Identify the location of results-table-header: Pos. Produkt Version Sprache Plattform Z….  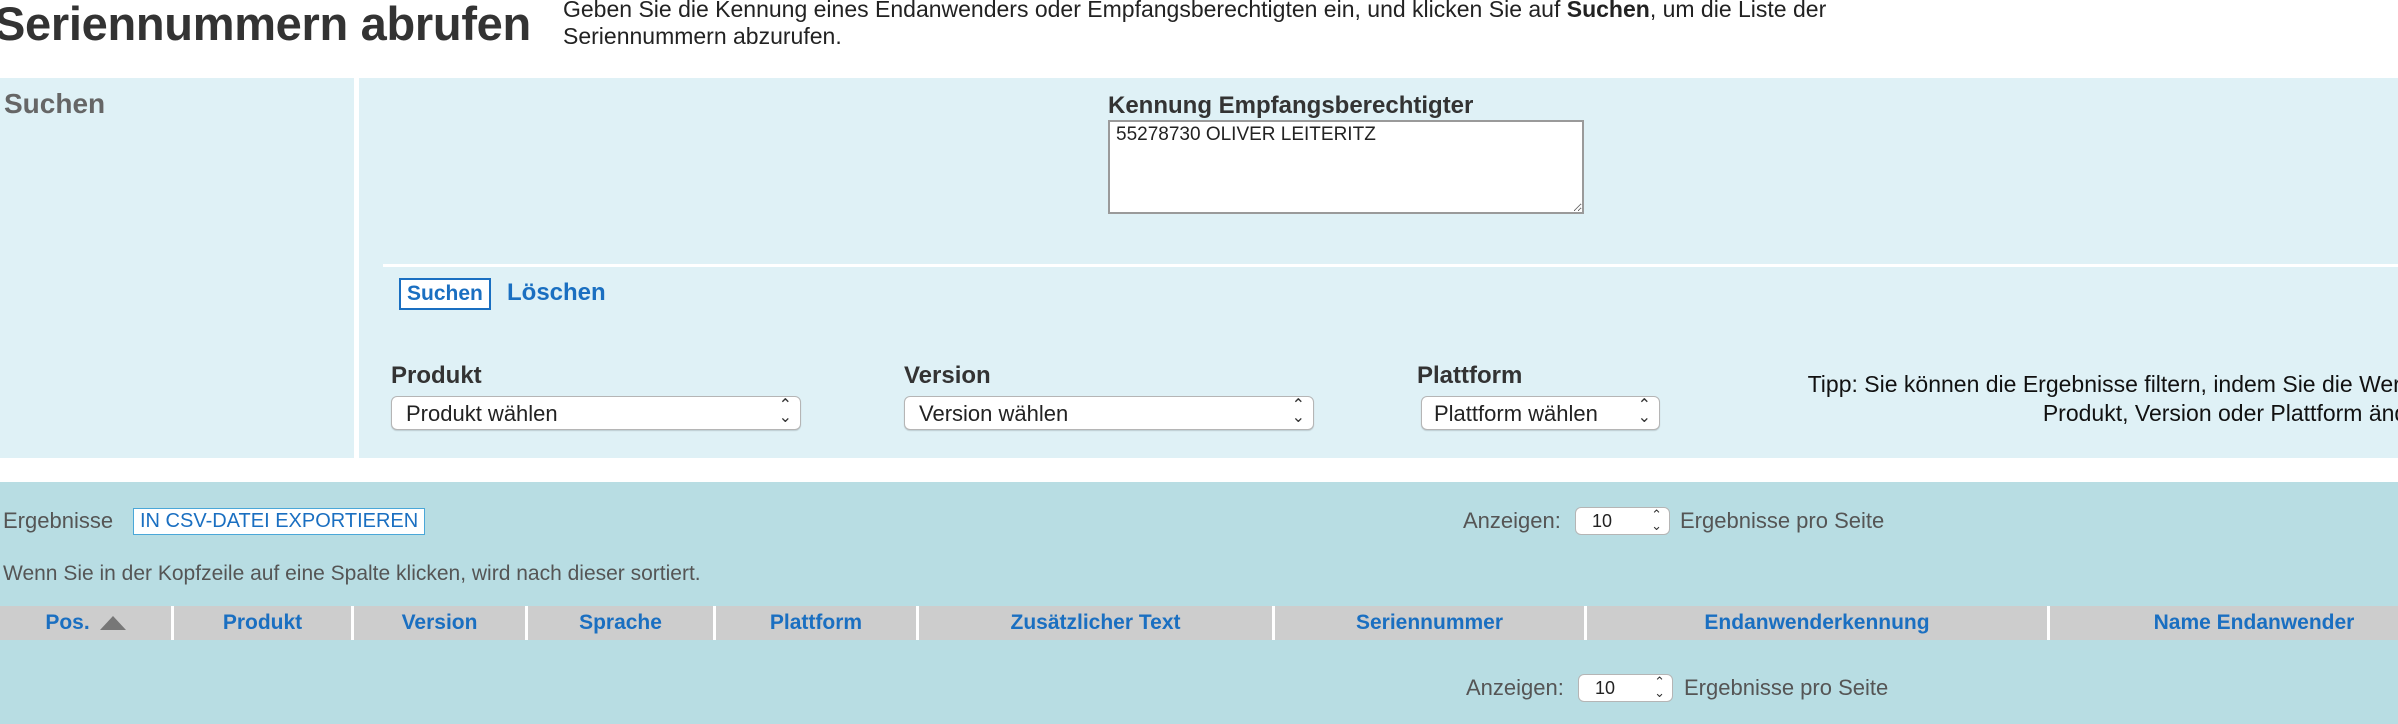
(1199, 623).